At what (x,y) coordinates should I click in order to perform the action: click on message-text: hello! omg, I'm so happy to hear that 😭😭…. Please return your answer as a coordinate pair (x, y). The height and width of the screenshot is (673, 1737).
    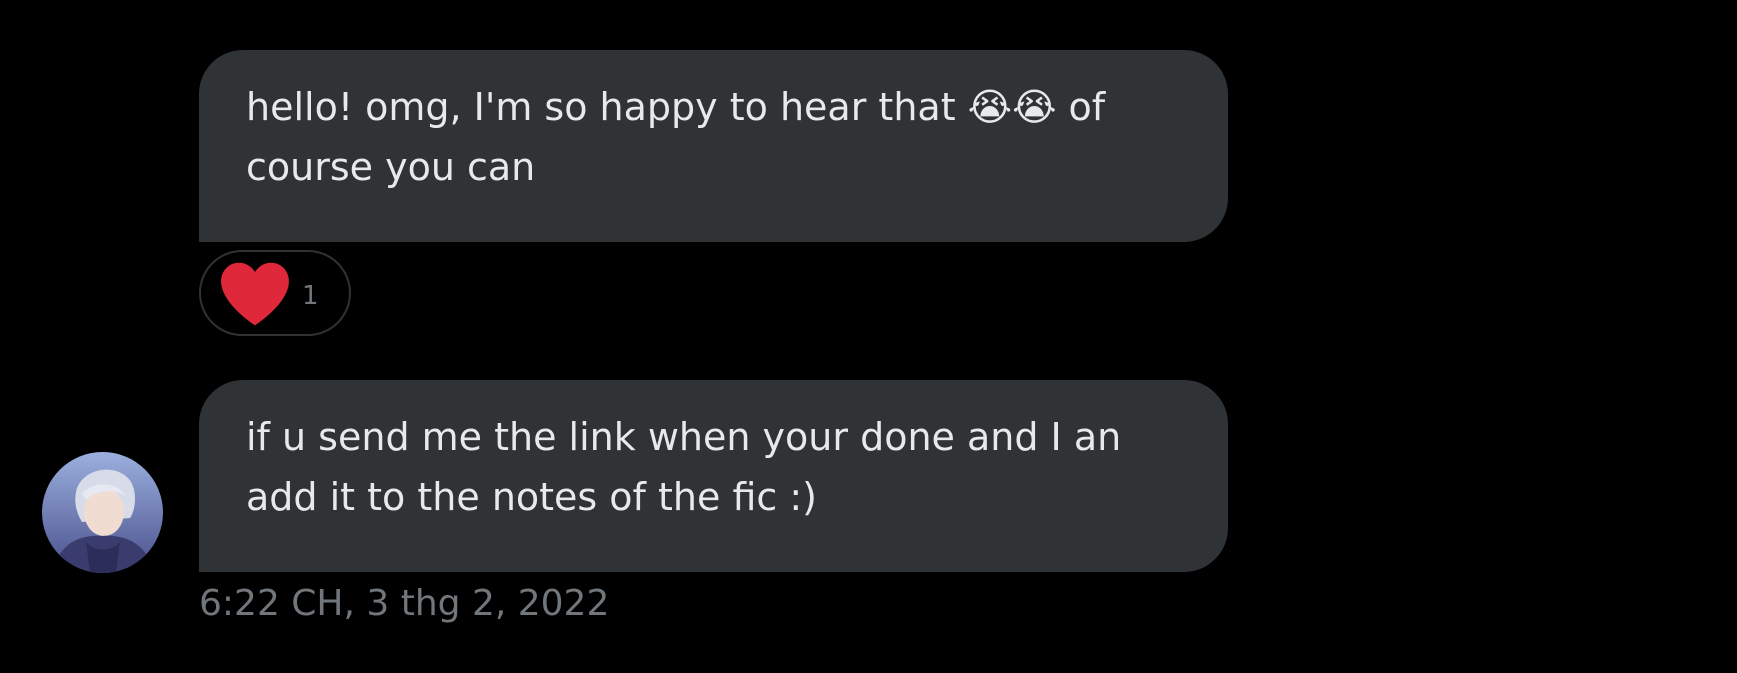
    Looking at the image, I should click on (676, 137).